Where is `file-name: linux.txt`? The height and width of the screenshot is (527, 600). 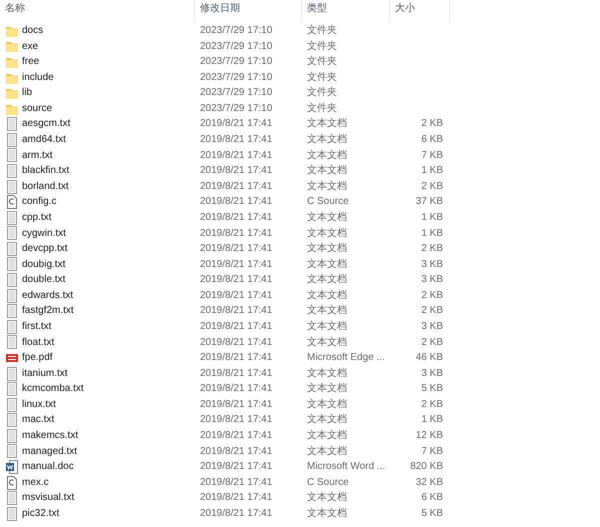
file-name: linux.txt is located at coordinates (39, 404).